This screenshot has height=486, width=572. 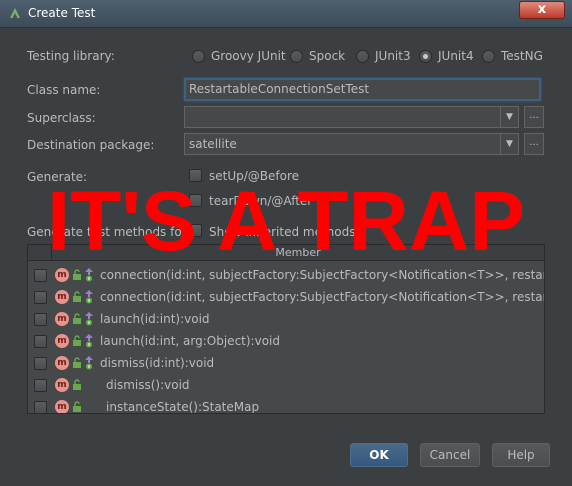 What do you see at coordinates (282, 232) in the screenshot?
I see `show-inherited-label: Show inherited methods` at bounding box center [282, 232].